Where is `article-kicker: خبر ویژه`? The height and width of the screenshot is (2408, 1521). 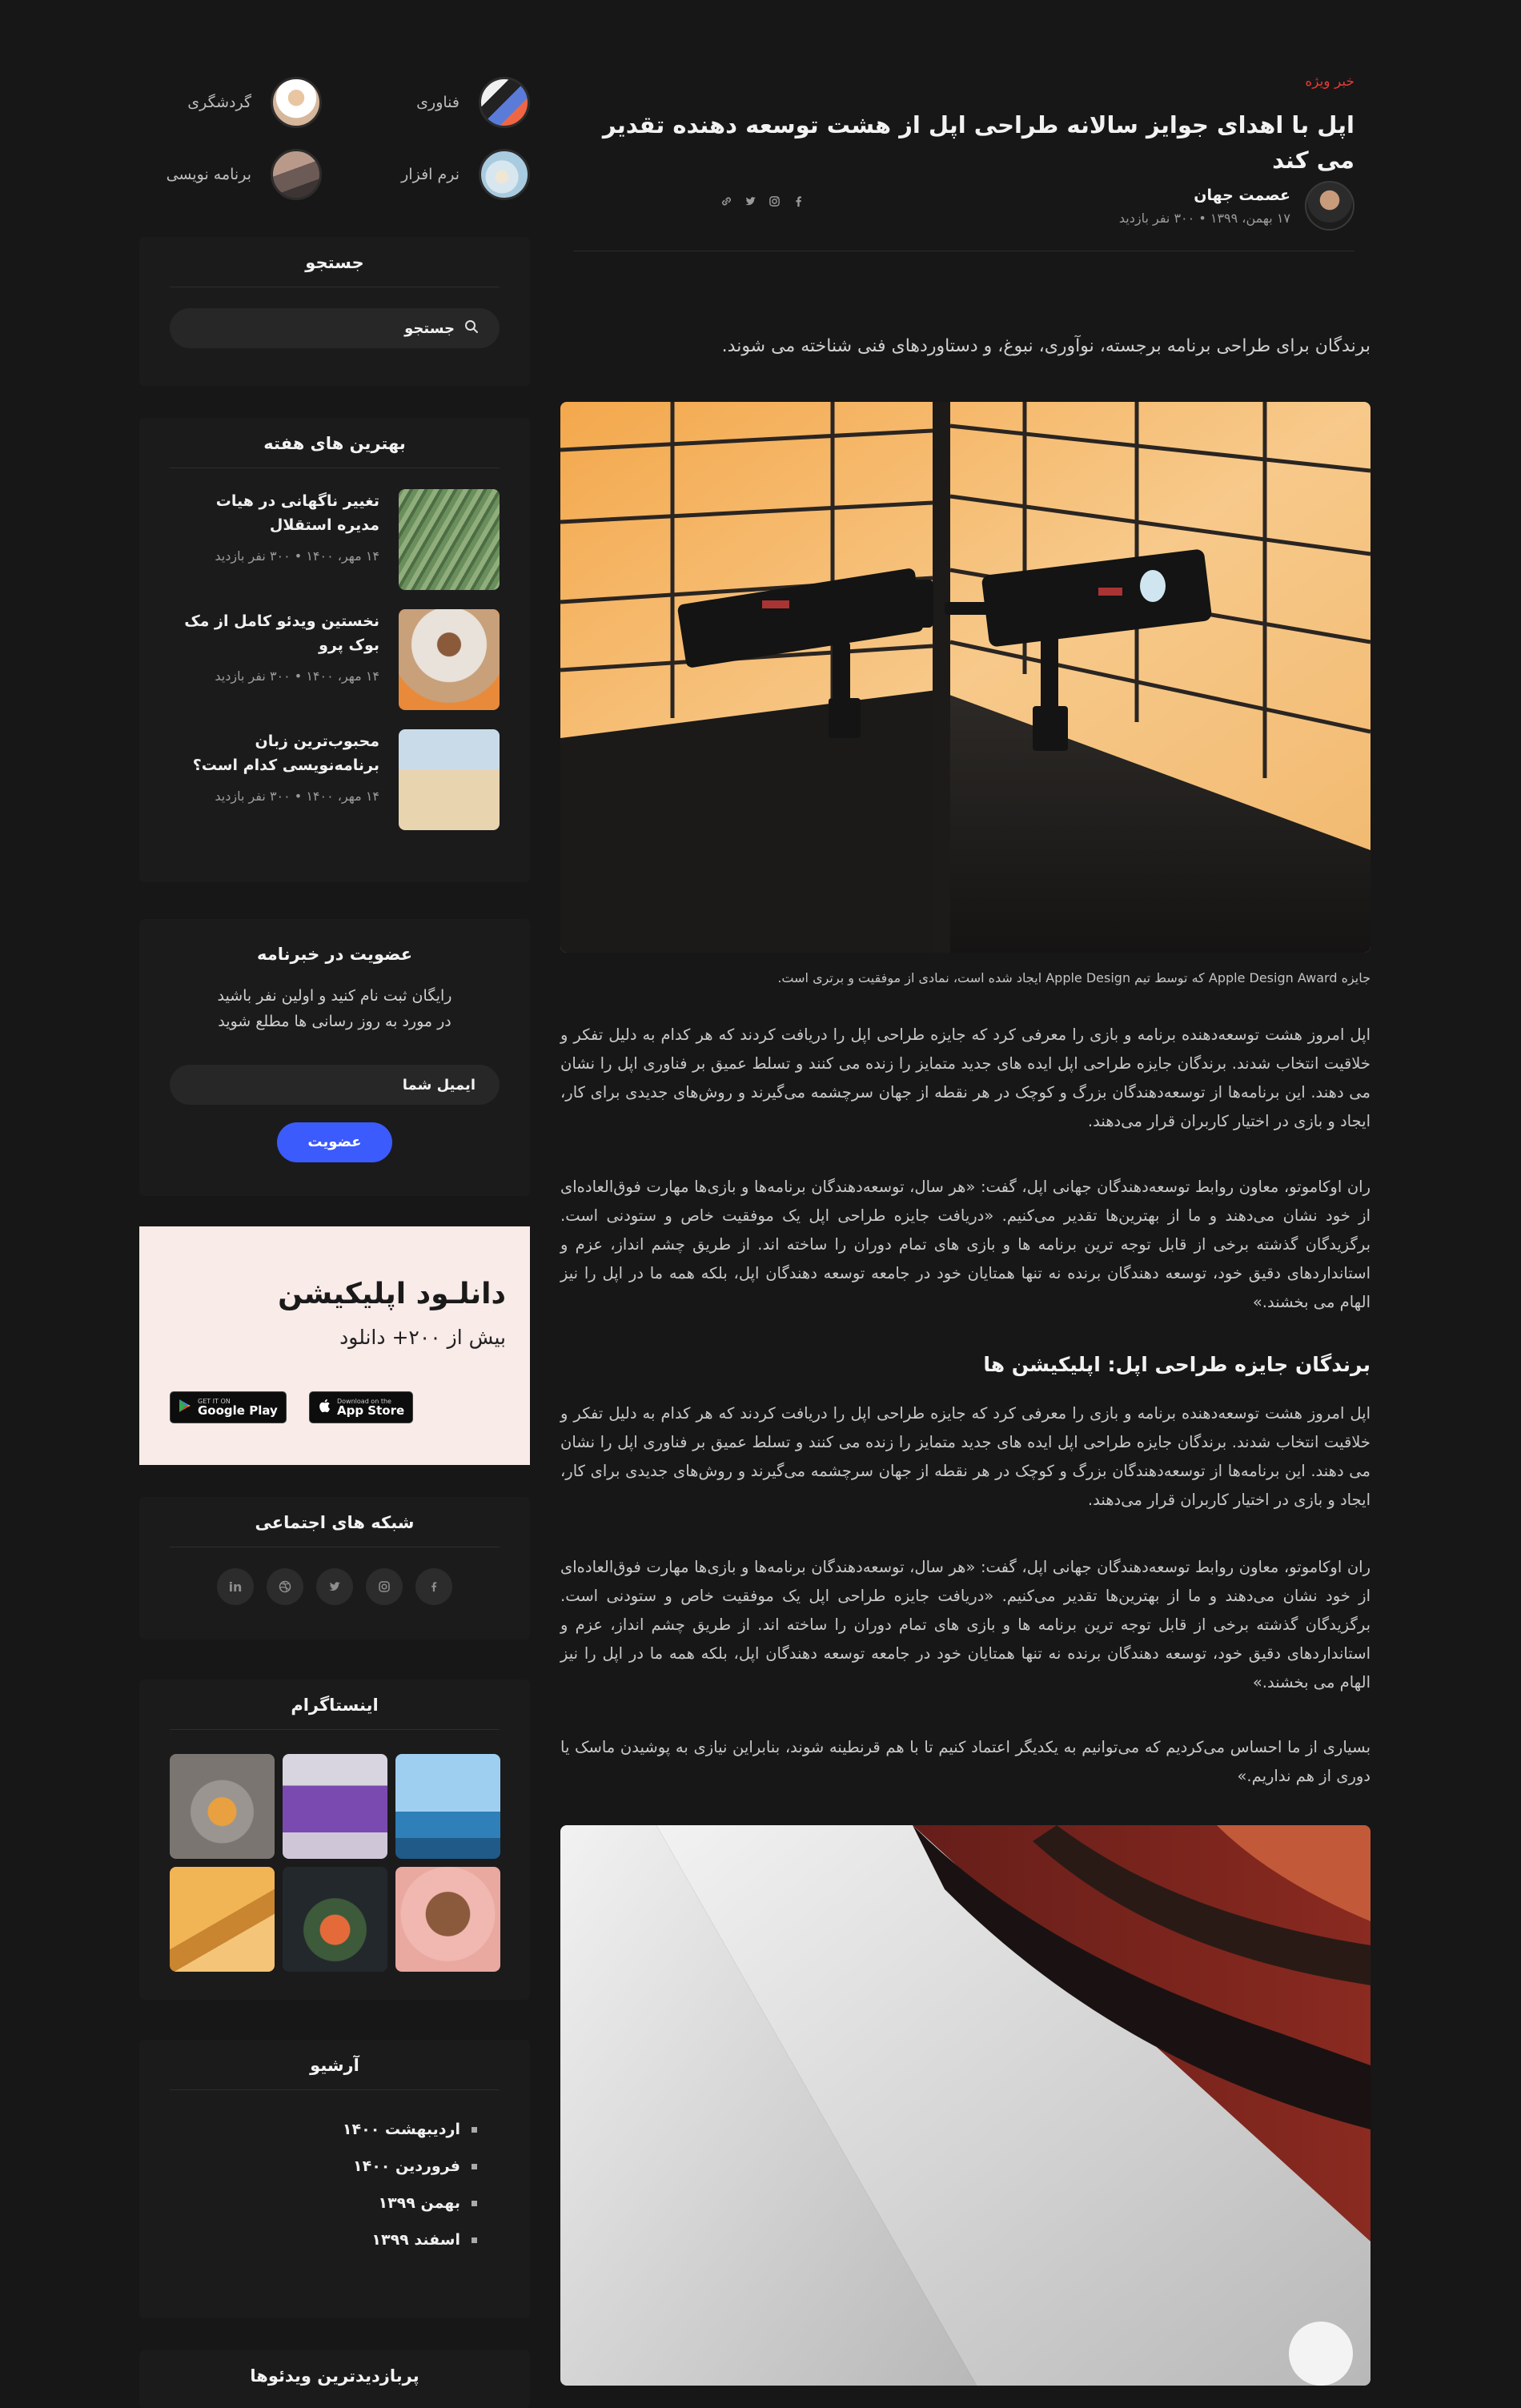
article-kicker: خبر ویژه is located at coordinates (1329, 82).